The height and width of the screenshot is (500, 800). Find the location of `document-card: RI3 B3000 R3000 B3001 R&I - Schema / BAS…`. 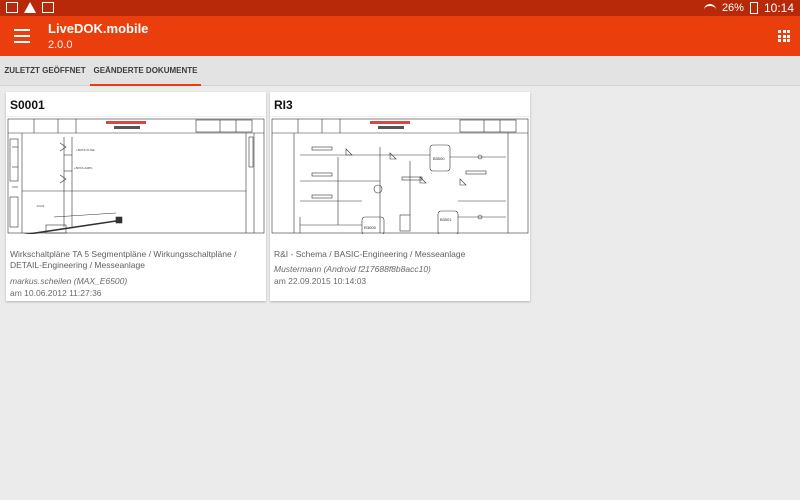

document-card: RI3 B3000 R3000 B3001 R&I - Schema / BAS… is located at coordinates (400, 196).